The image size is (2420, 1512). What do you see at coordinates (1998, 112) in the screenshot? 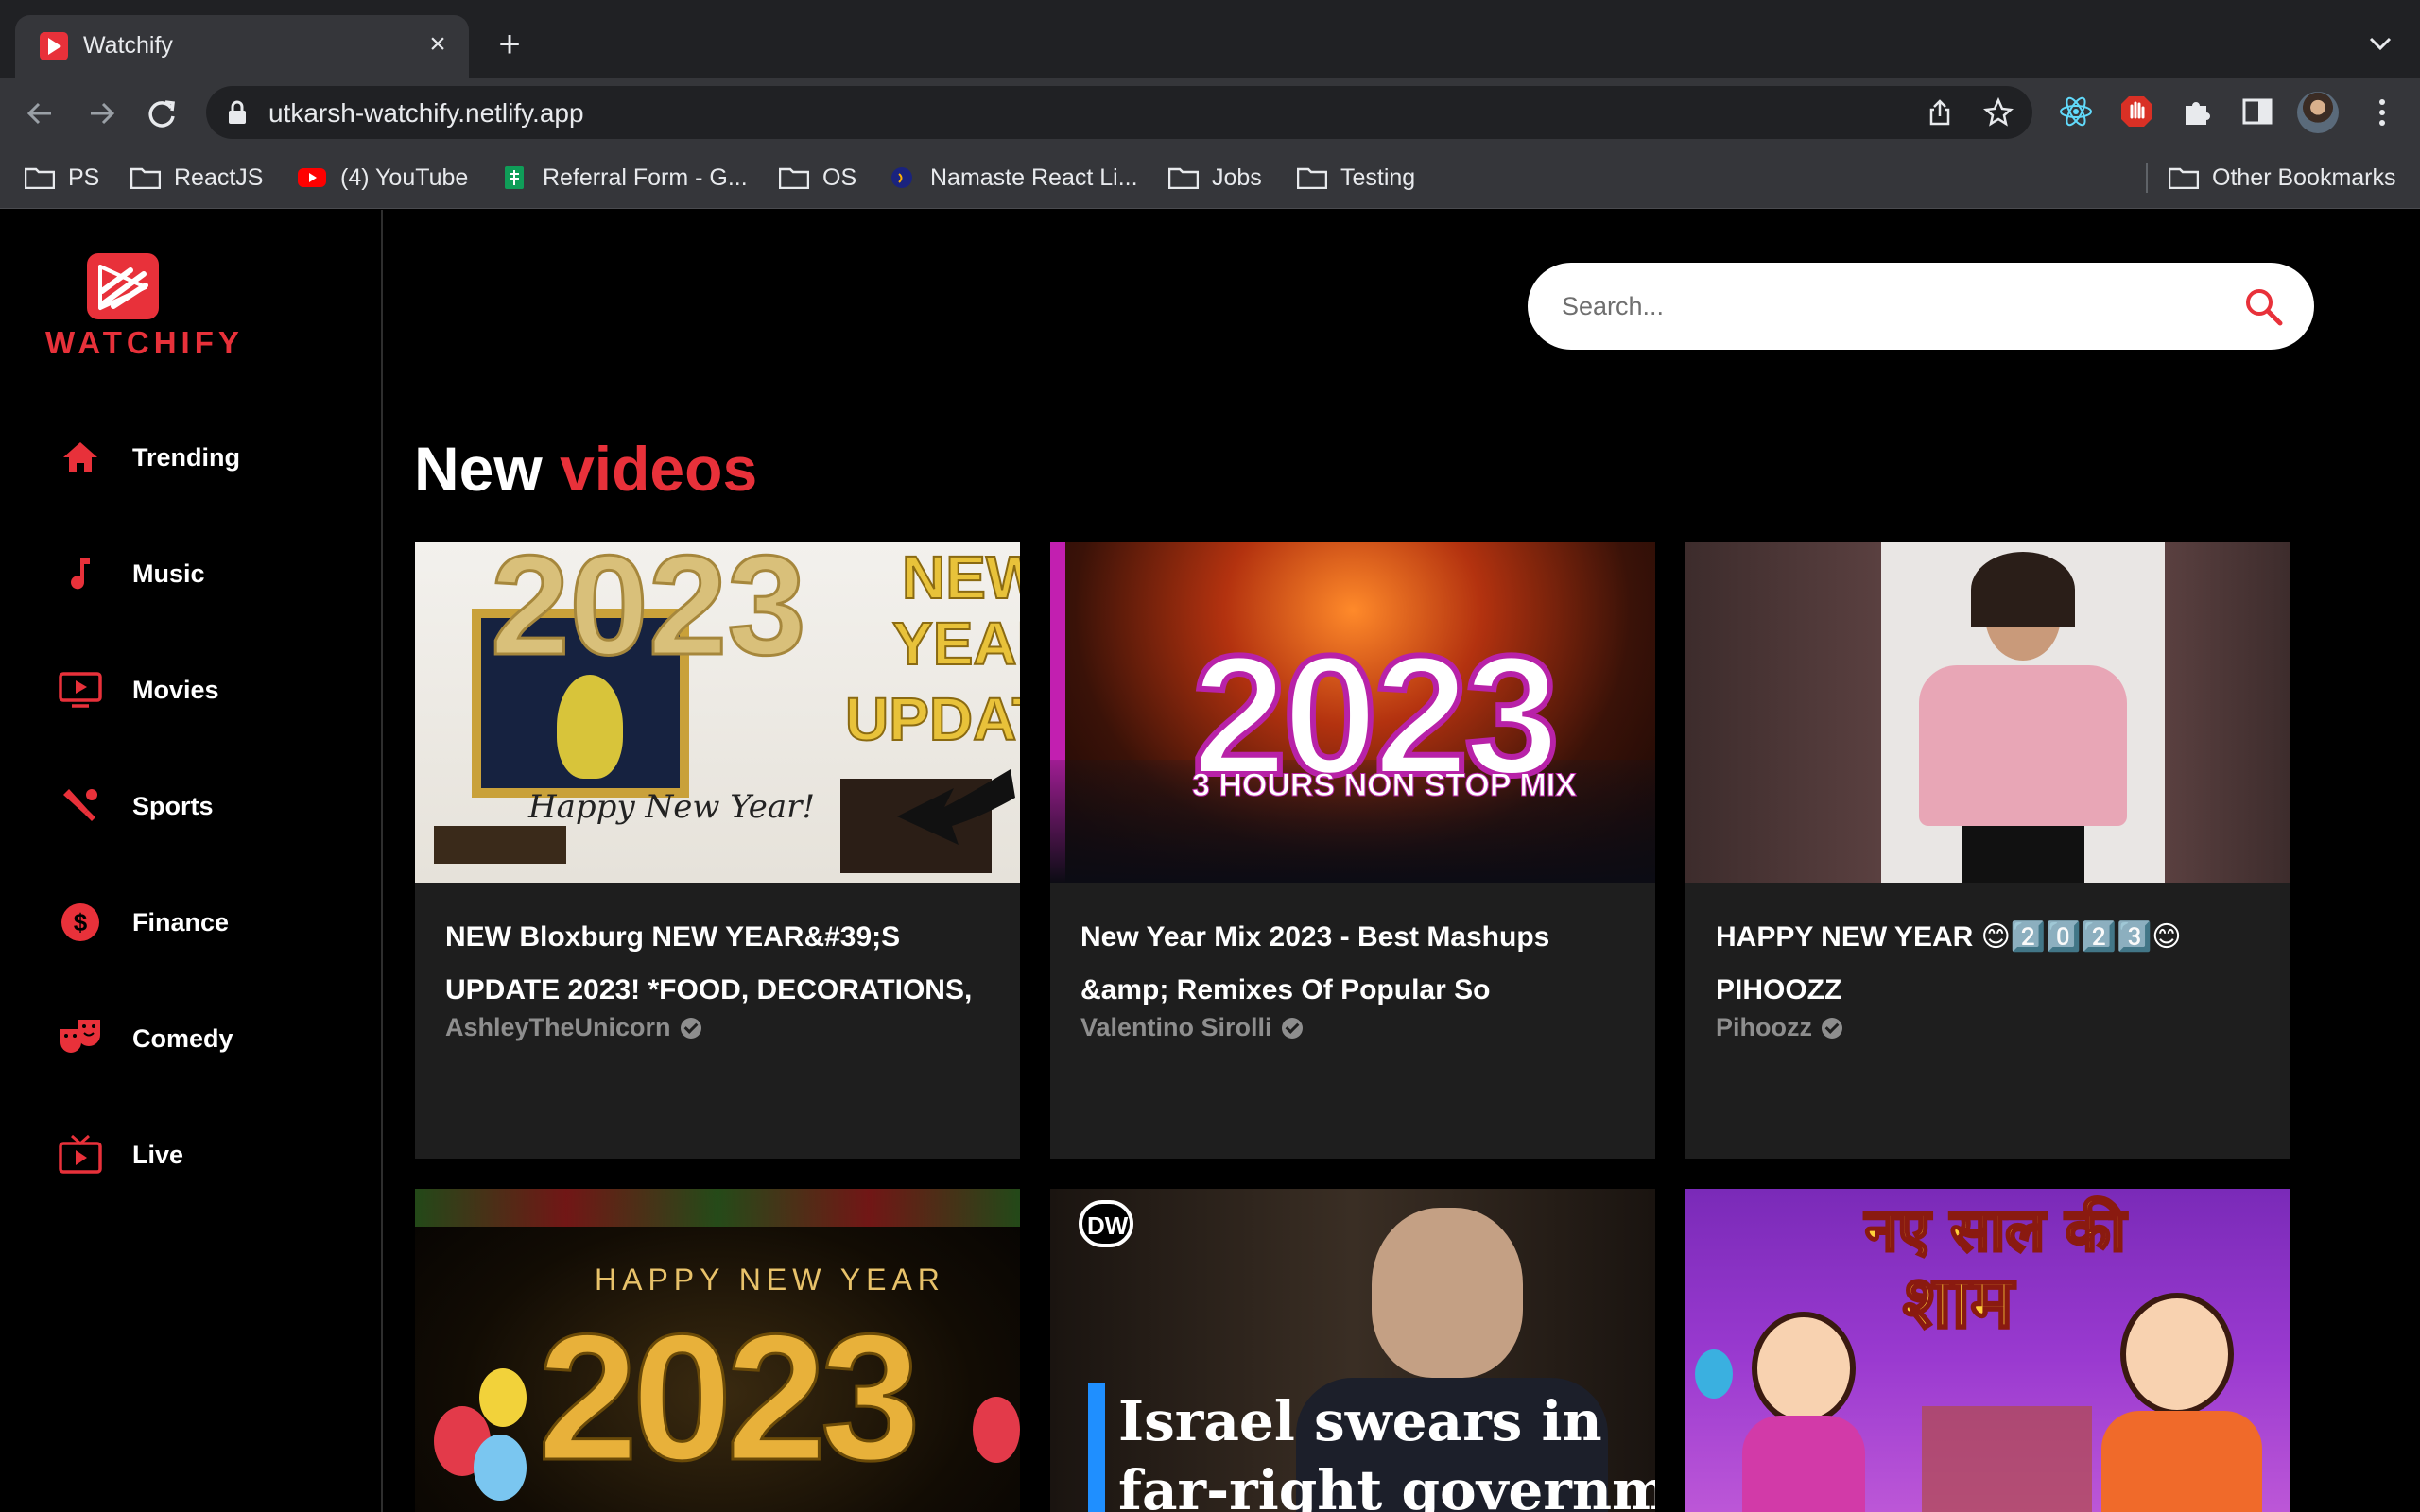
I see `bookmark-star-icon` at bounding box center [1998, 112].